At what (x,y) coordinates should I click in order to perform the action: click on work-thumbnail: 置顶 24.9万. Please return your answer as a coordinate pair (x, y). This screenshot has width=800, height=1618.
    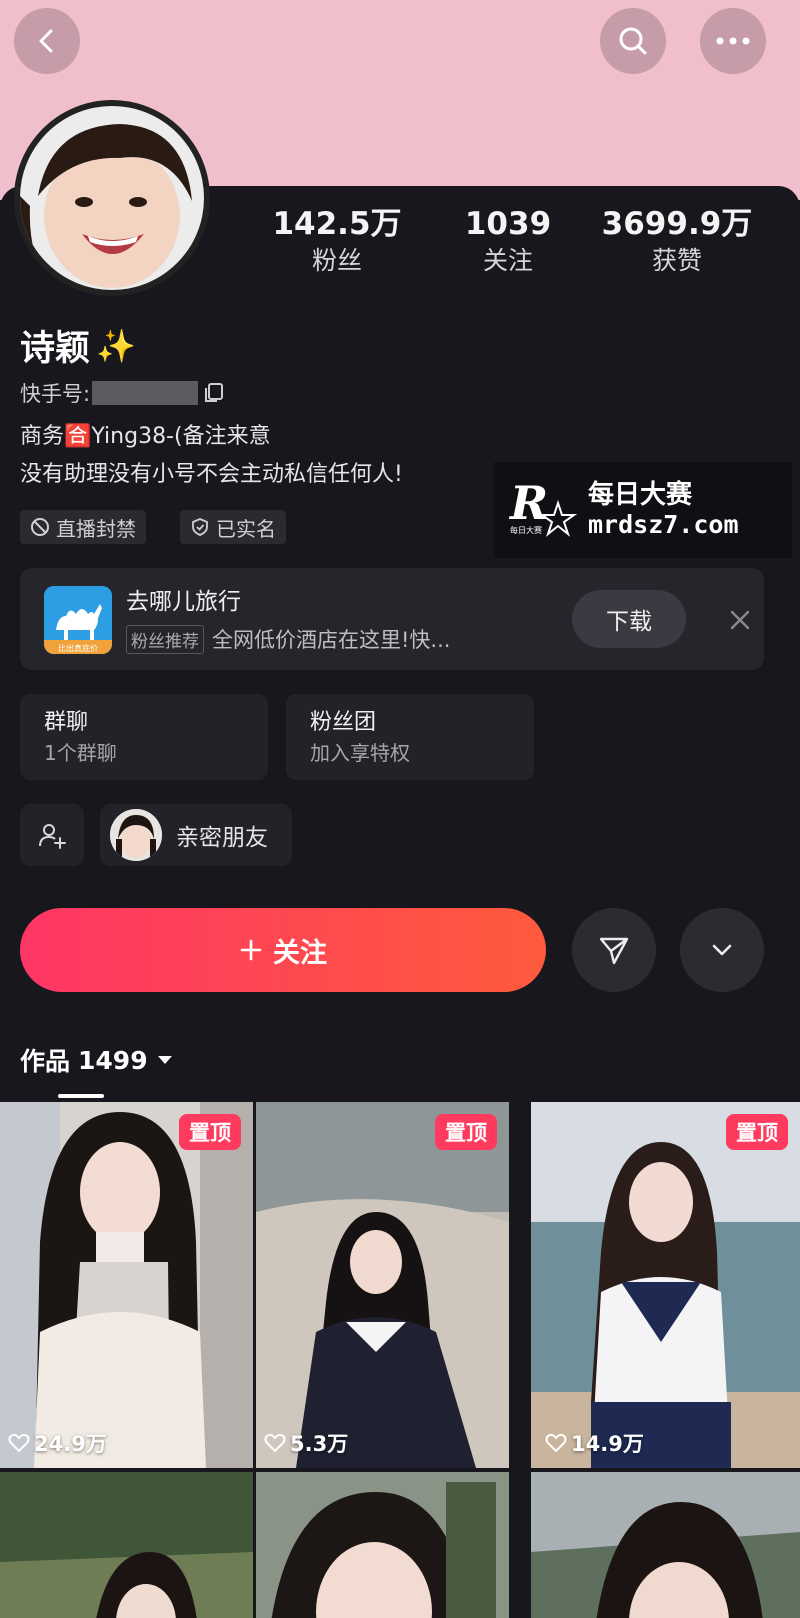
    Looking at the image, I should click on (126, 1285).